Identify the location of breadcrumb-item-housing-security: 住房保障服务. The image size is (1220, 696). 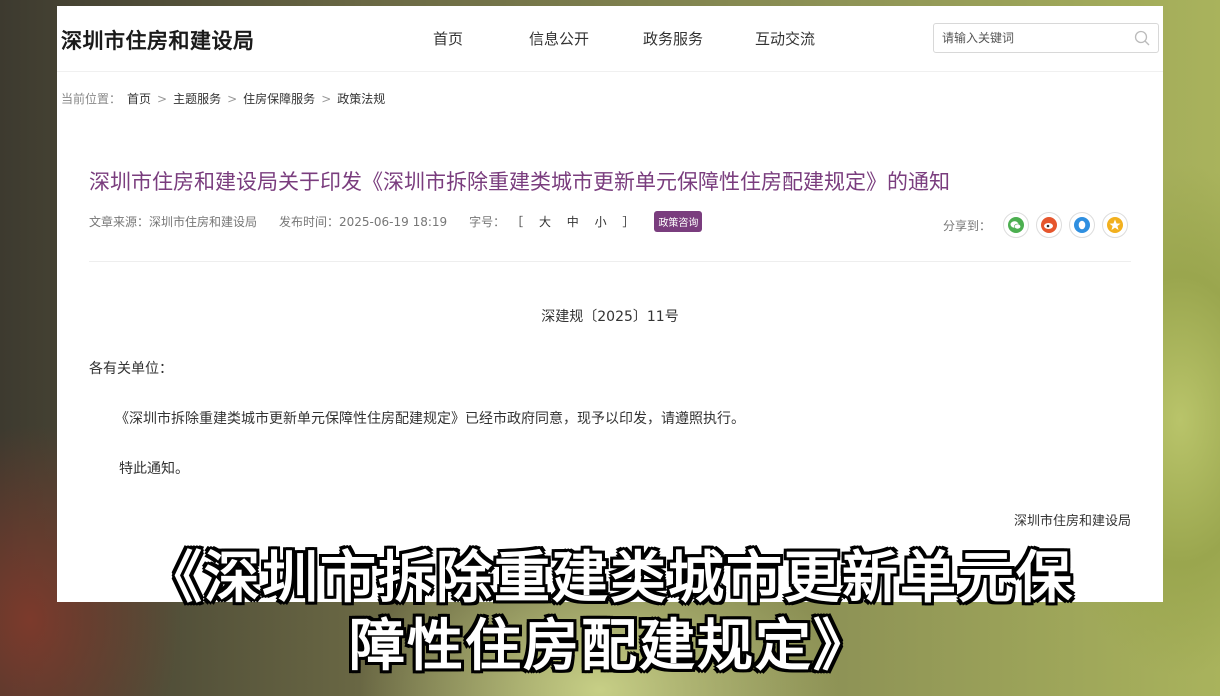
(279, 98).